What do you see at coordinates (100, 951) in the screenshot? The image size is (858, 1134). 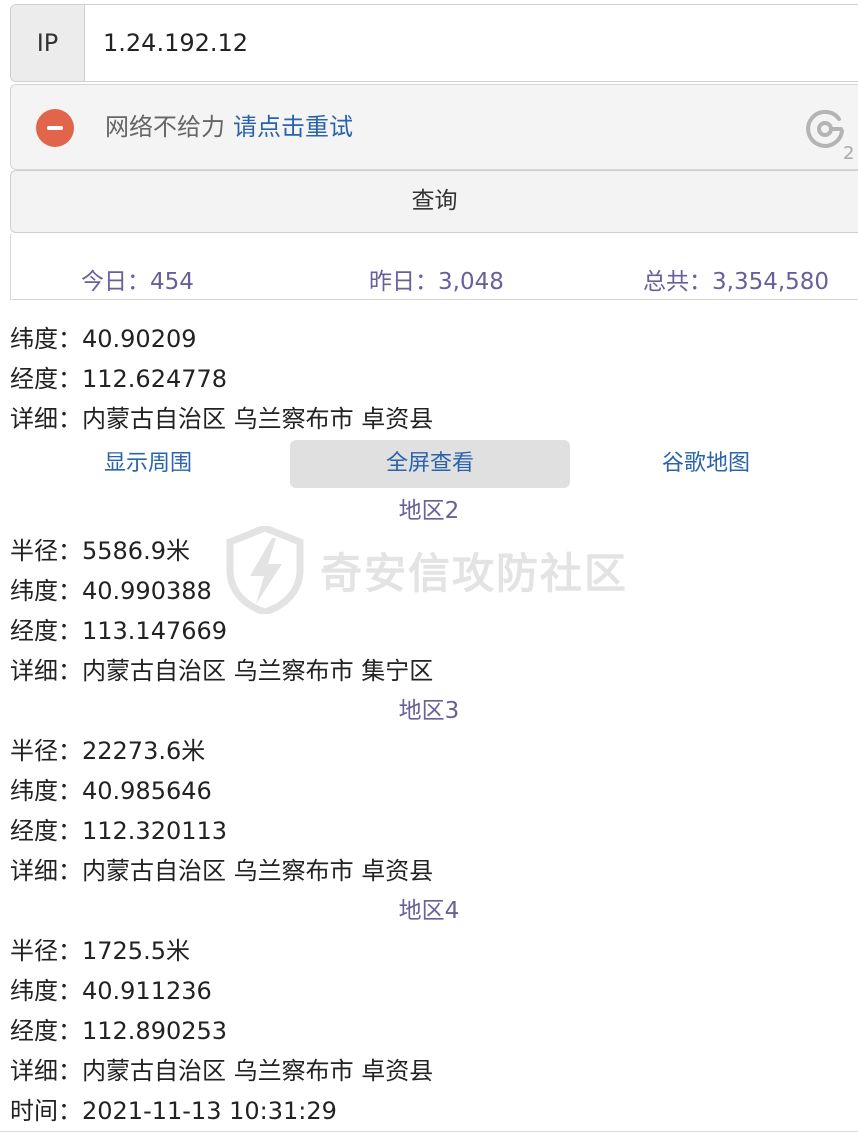 I see `region4-radius: 半径：1725.5米` at bounding box center [100, 951].